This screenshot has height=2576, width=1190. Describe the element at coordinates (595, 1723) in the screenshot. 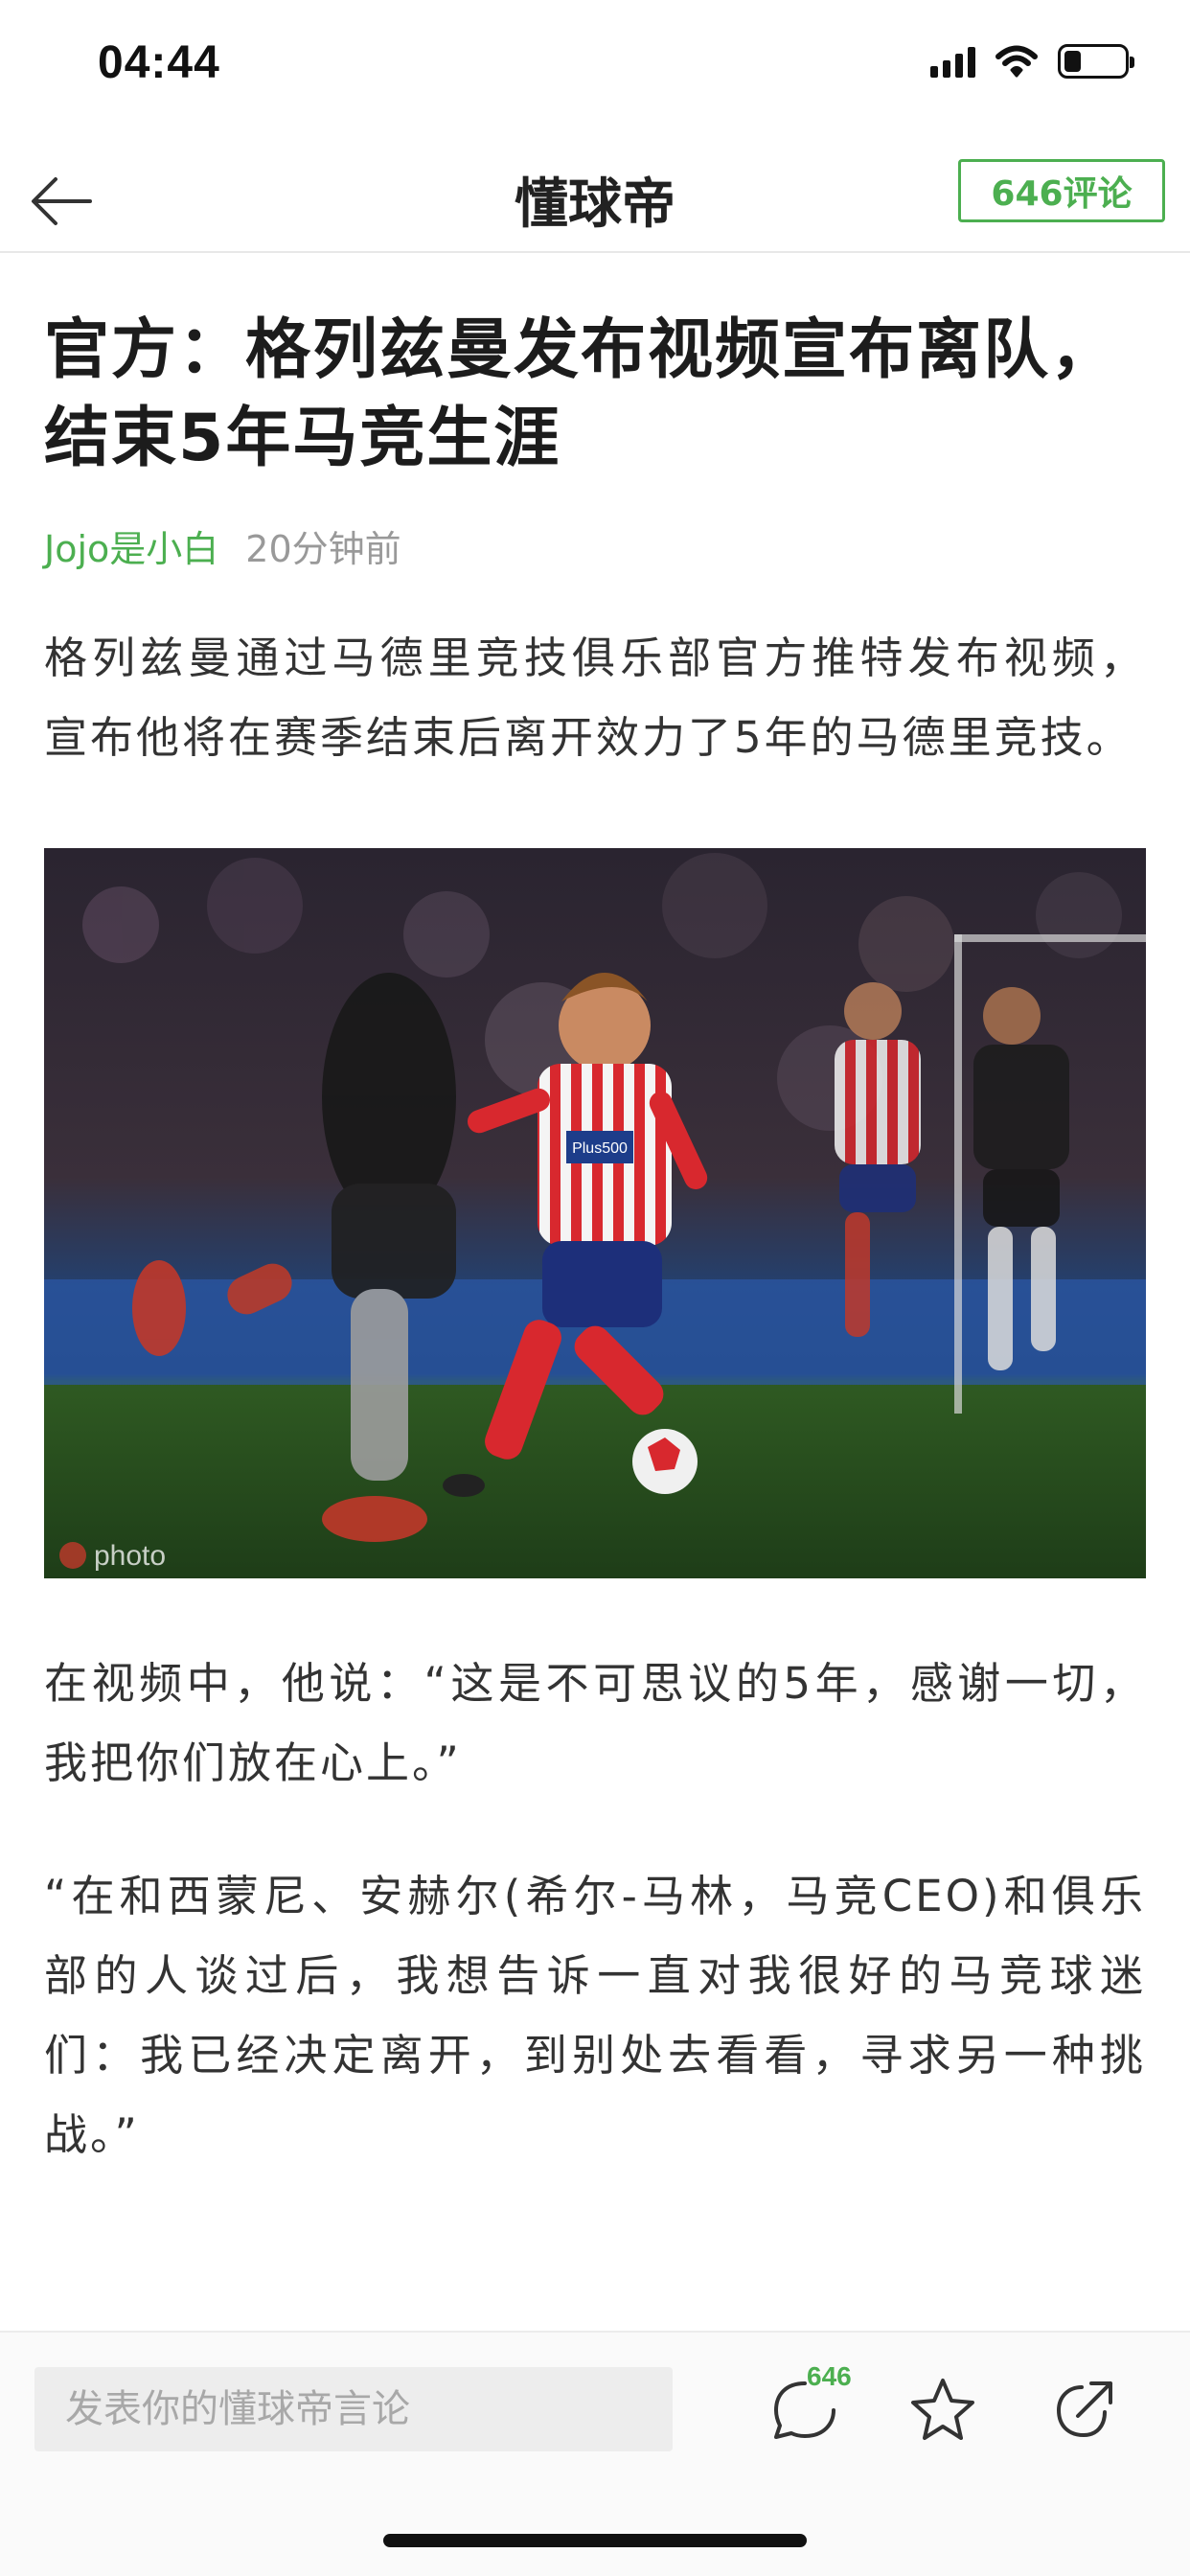

I see `article-paragraph: 在视频中，他说：“这是不可思议的5年，感谢一切，我把你们放在心上。”` at that location.